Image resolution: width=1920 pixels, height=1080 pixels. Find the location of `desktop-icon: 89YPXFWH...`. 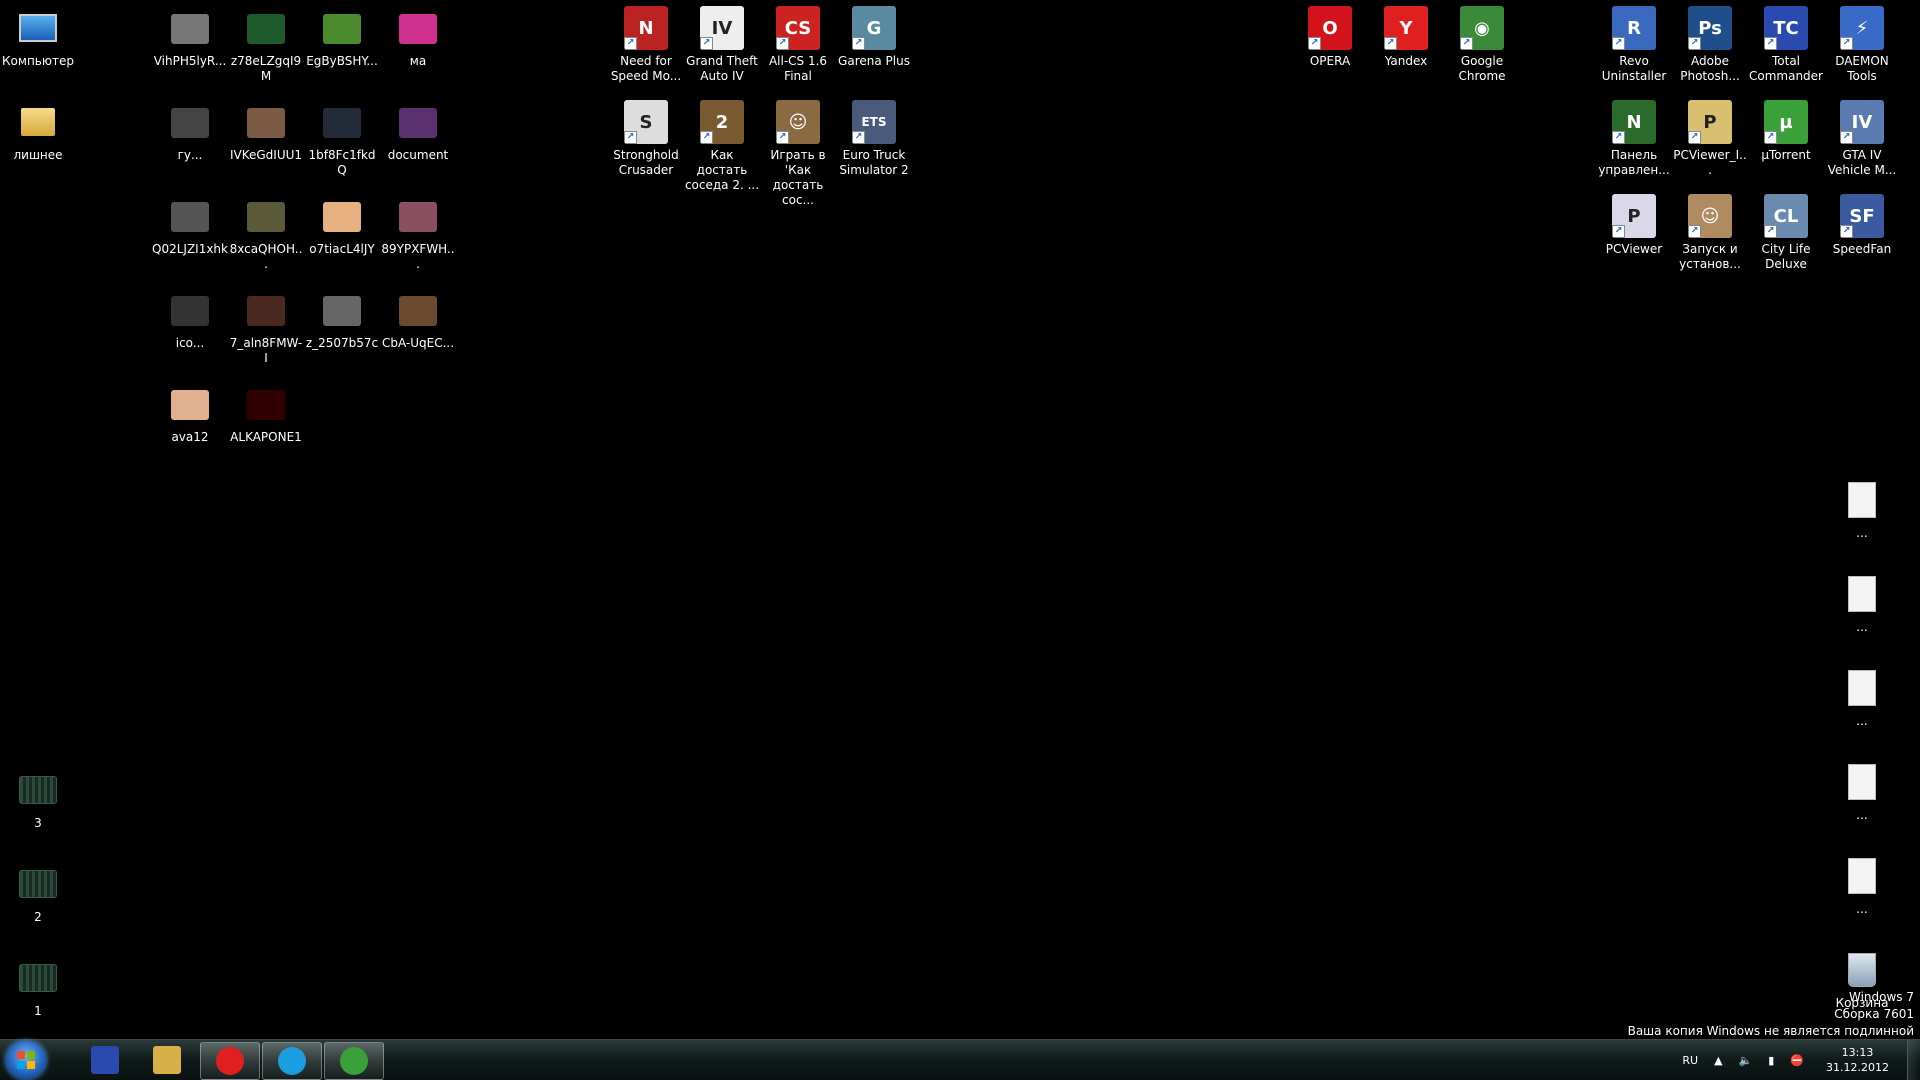

desktop-icon: 89YPXFWH... is located at coordinates (418, 233).